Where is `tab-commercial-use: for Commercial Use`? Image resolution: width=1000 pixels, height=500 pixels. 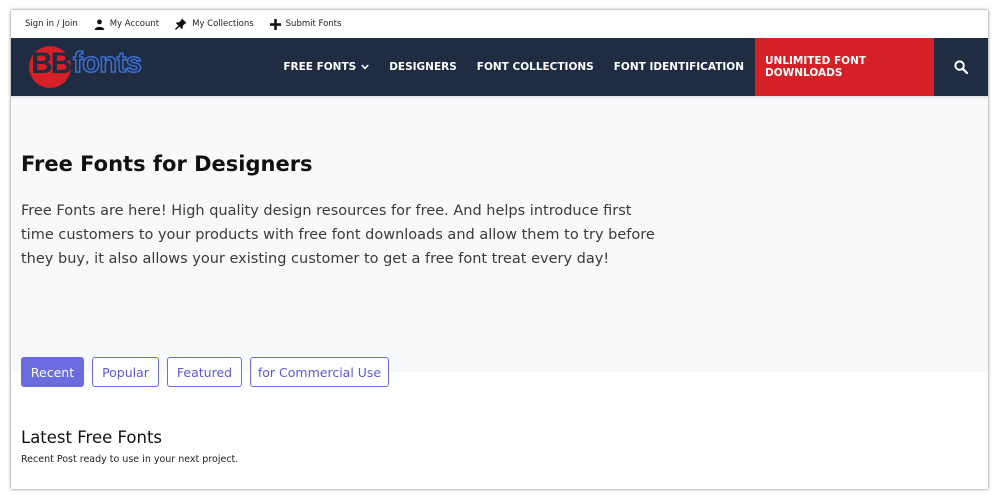
tab-commercial-use: for Commercial Use is located at coordinates (319, 372).